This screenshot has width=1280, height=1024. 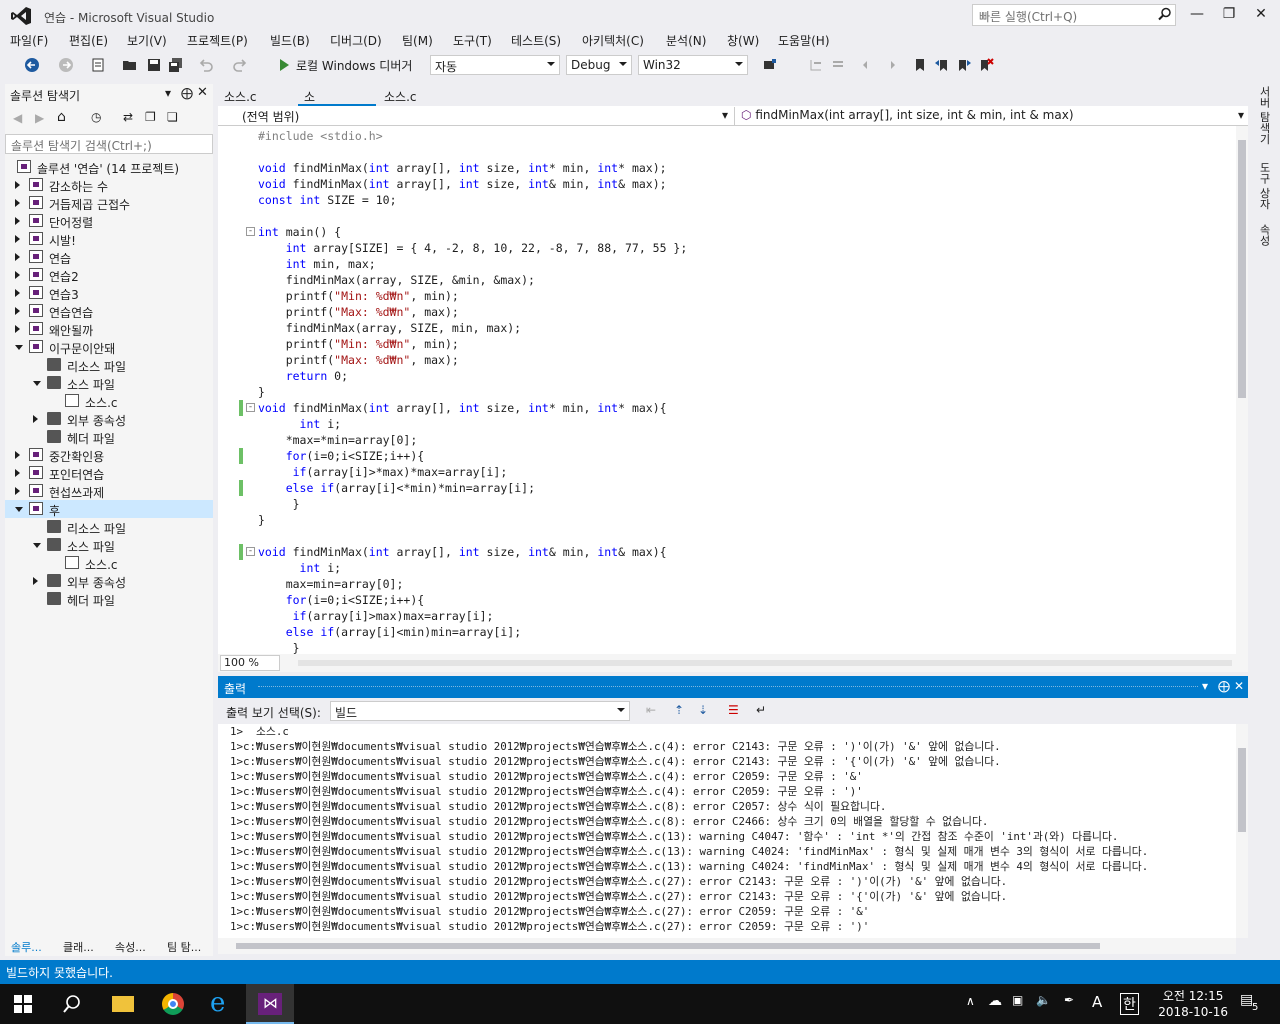 What do you see at coordinates (109, 257) in the screenshot?
I see `tree-item: 연습` at bounding box center [109, 257].